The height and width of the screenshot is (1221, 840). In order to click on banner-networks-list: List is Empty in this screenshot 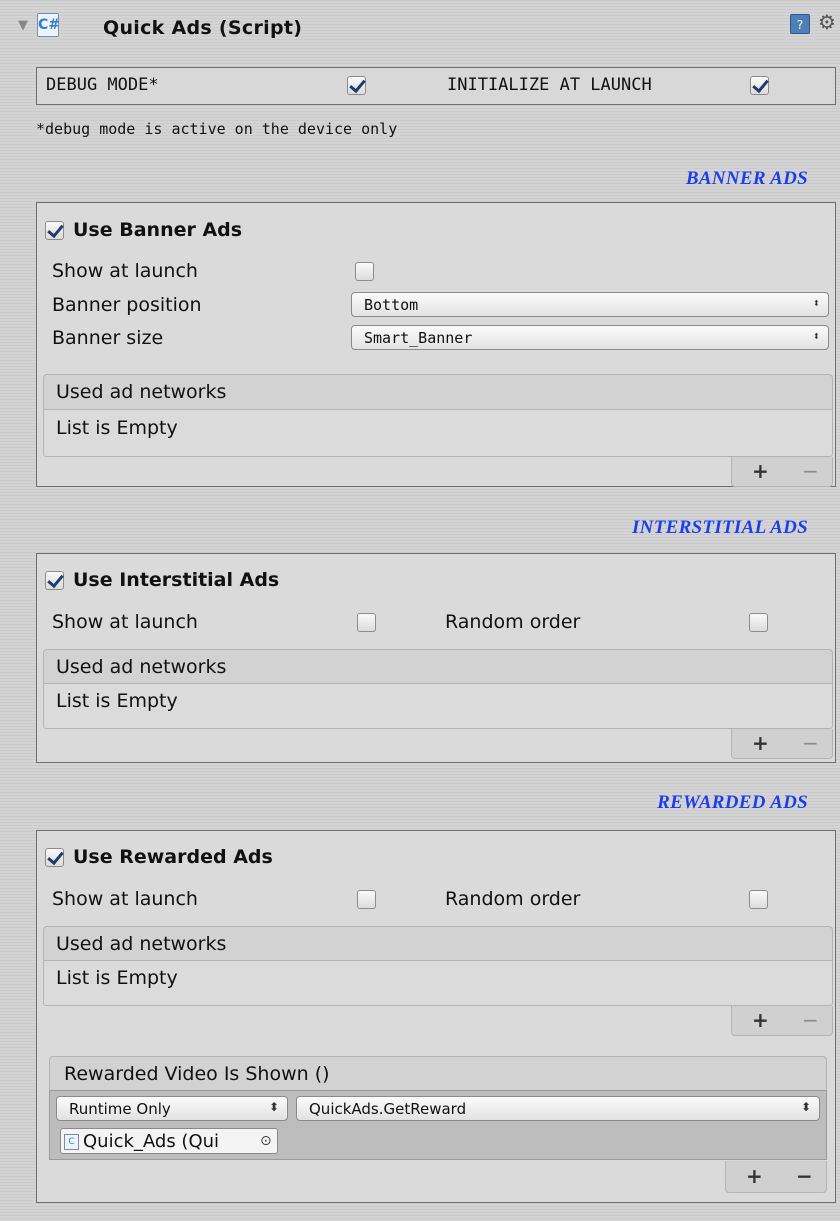, I will do `click(438, 433)`.